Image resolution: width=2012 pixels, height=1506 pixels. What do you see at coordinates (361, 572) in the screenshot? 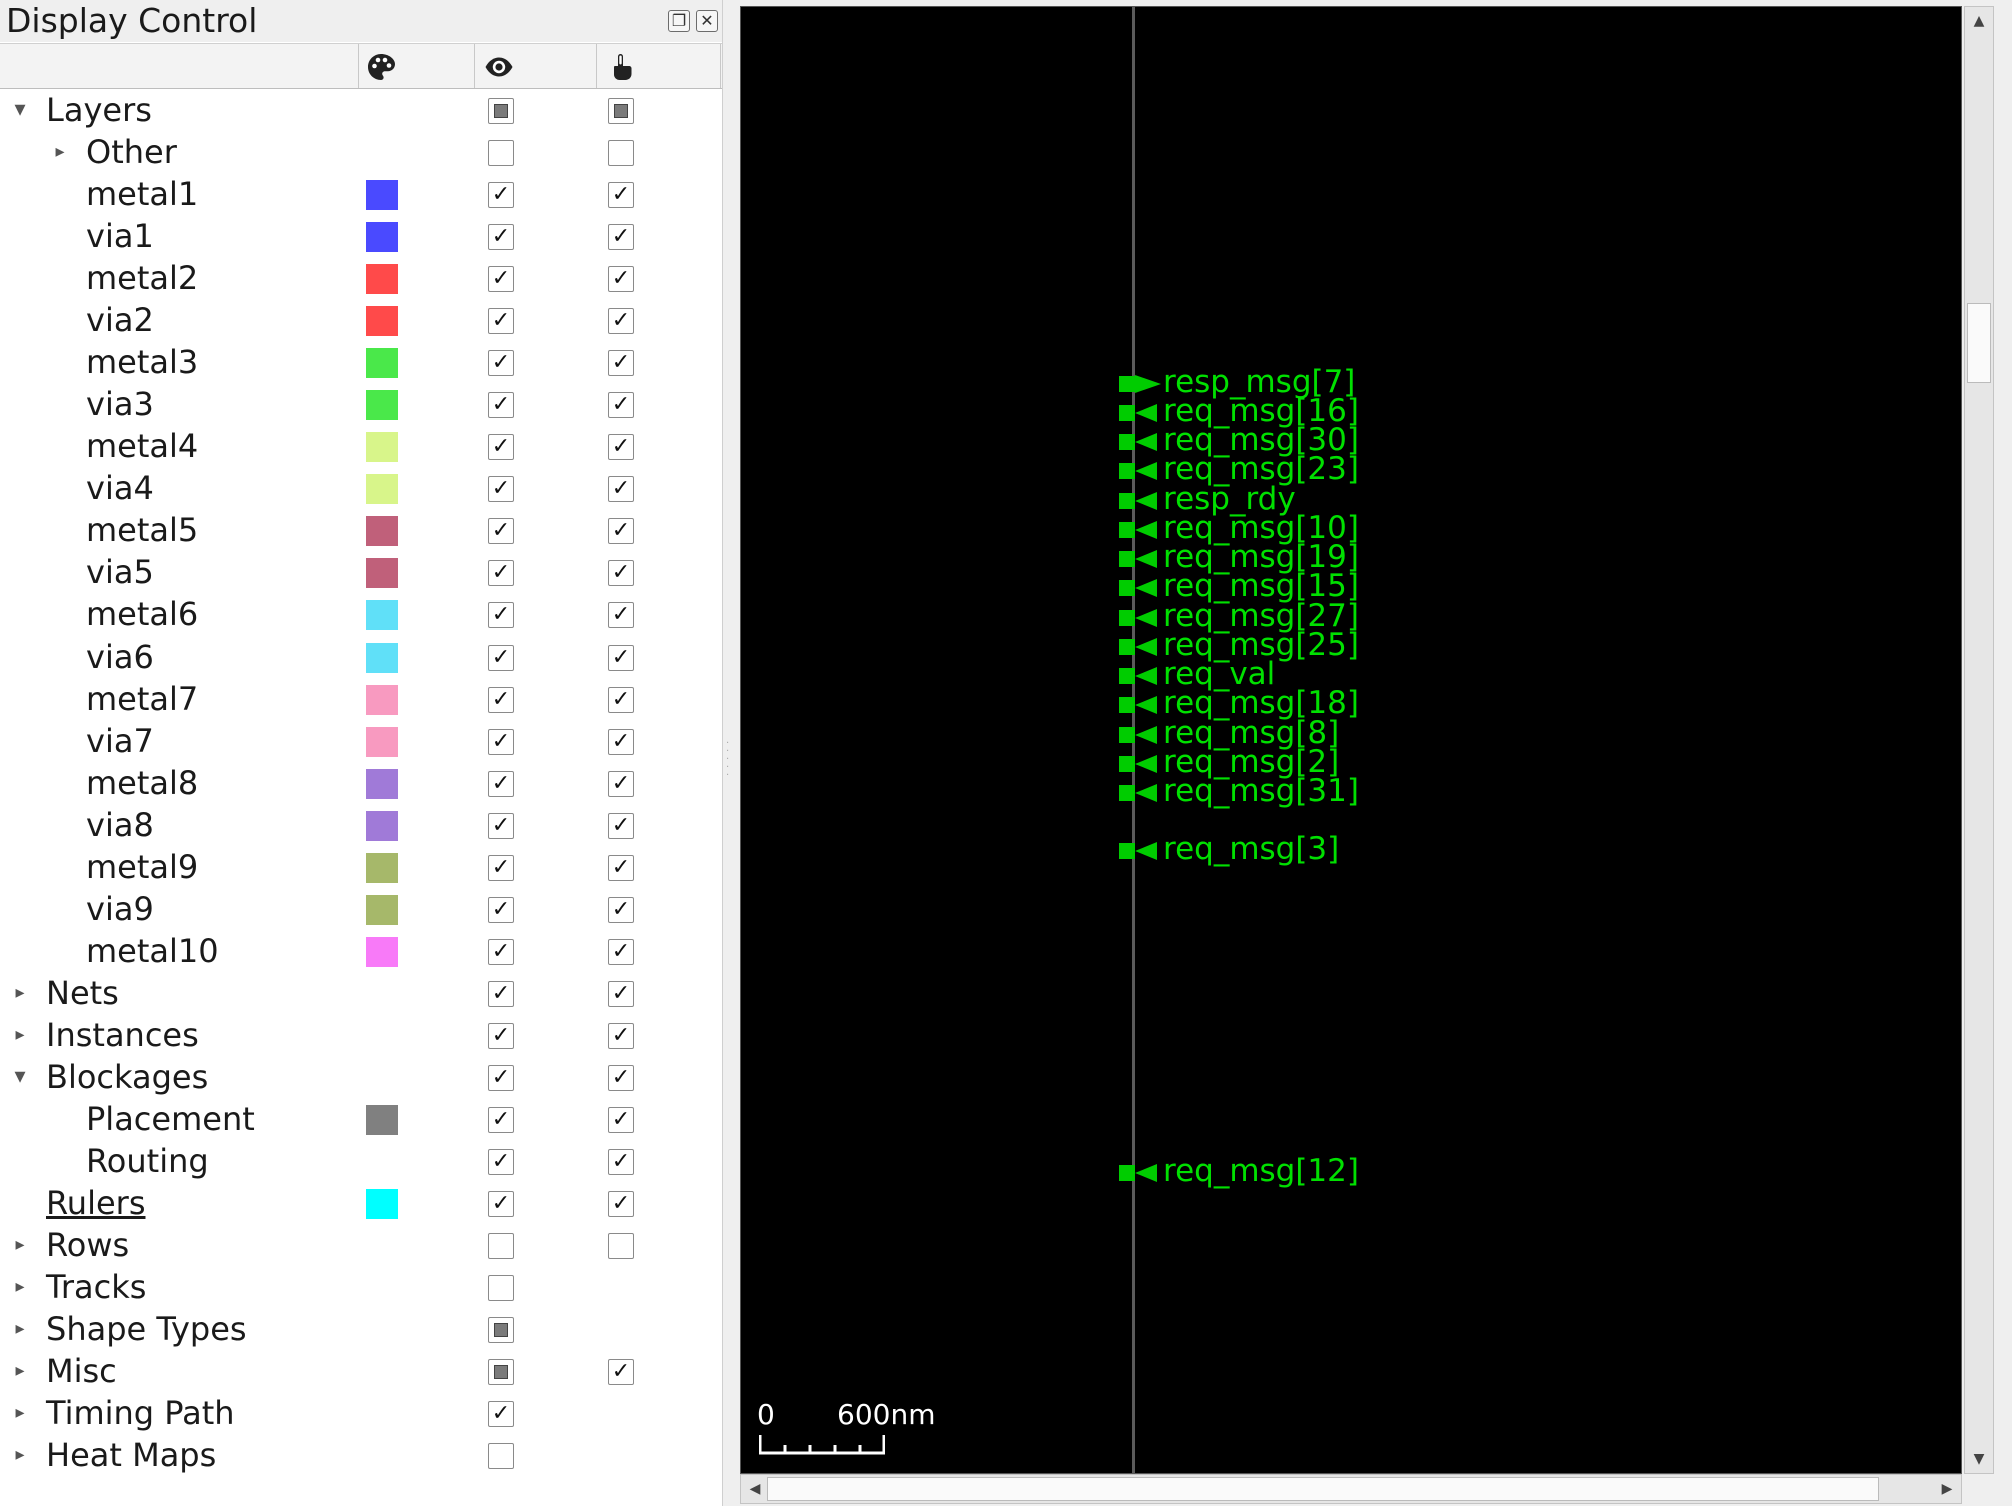
I see `tree-row-via5: via5 ✓ ✓` at bounding box center [361, 572].